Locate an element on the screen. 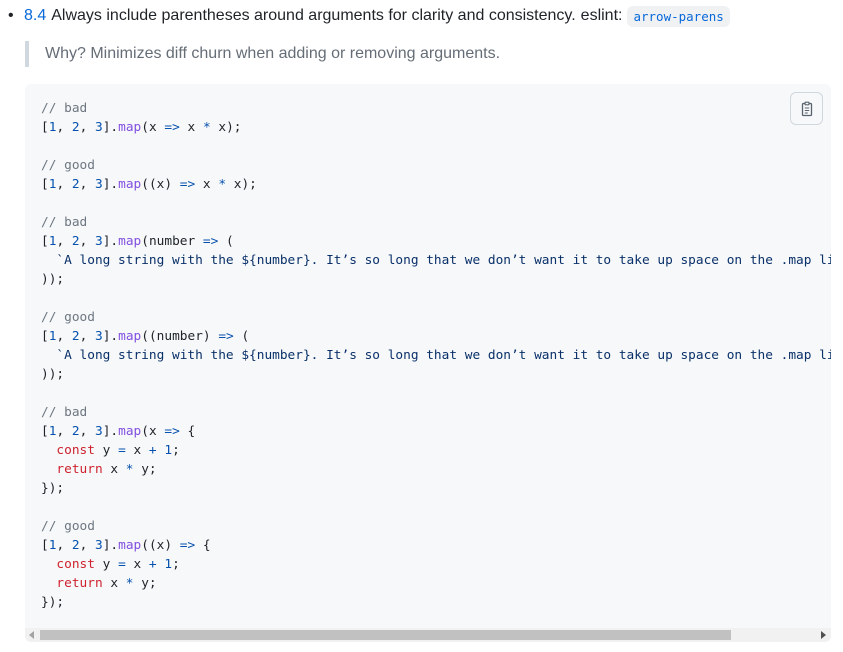 This screenshot has width=843, height=652. code-token: const is located at coordinates (75, 564).